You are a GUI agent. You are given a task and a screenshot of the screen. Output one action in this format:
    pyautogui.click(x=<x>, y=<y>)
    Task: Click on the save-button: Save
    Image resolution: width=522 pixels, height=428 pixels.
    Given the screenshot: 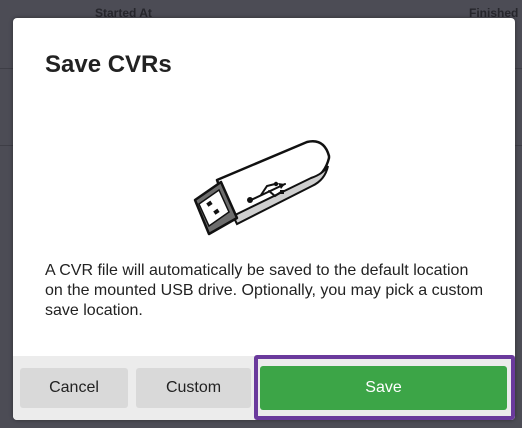 What is the action you would take?
    pyautogui.click(x=383, y=388)
    